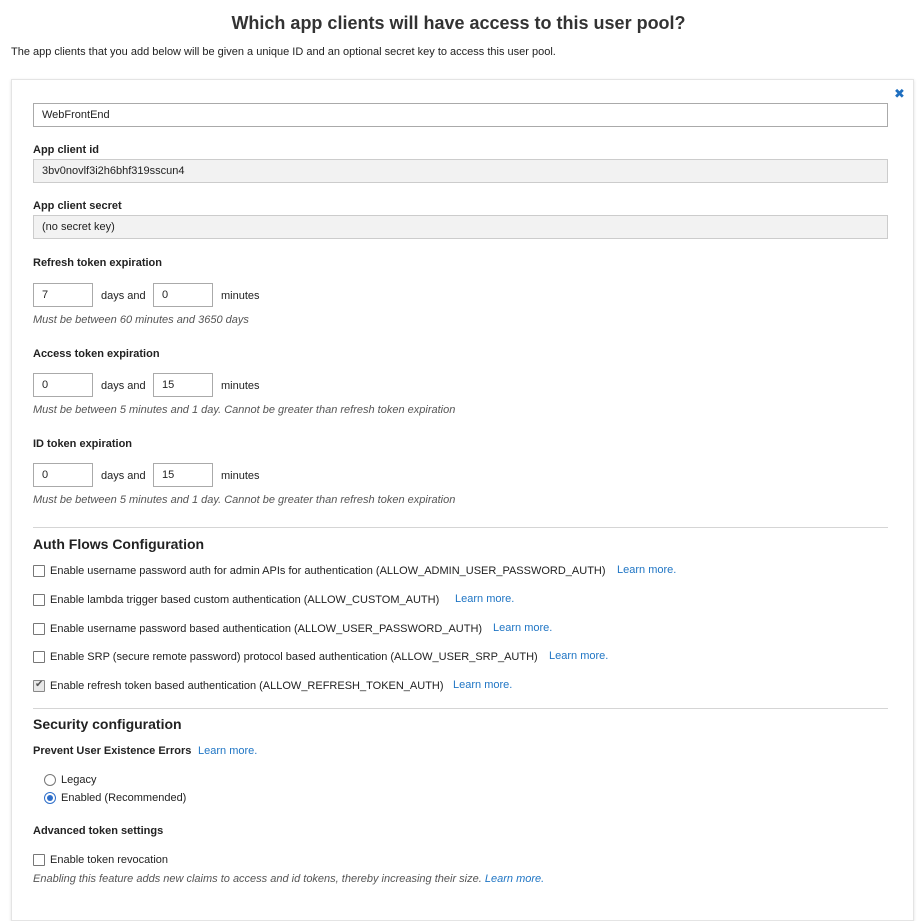 Image resolution: width=917 pixels, height=921 pixels. I want to click on access-token-days-input, so click(63, 385).